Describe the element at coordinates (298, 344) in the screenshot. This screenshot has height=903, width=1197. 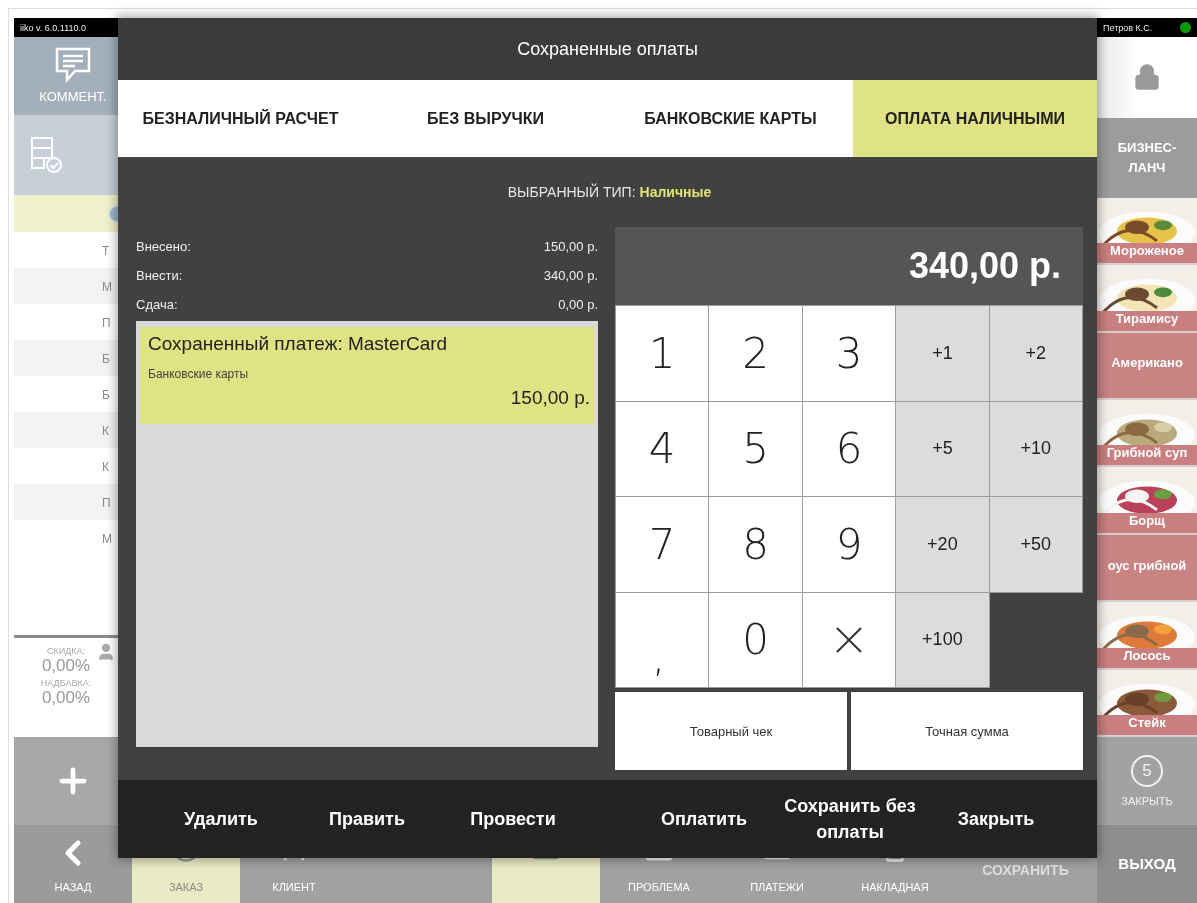
I see `payment-title: Сохраненный платеж: MasterCard` at that location.